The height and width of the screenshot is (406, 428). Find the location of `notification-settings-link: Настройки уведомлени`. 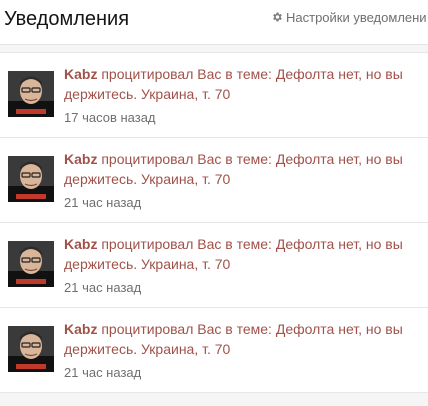

notification-settings-link: Настройки уведомлени is located at coordinates (349, 18).